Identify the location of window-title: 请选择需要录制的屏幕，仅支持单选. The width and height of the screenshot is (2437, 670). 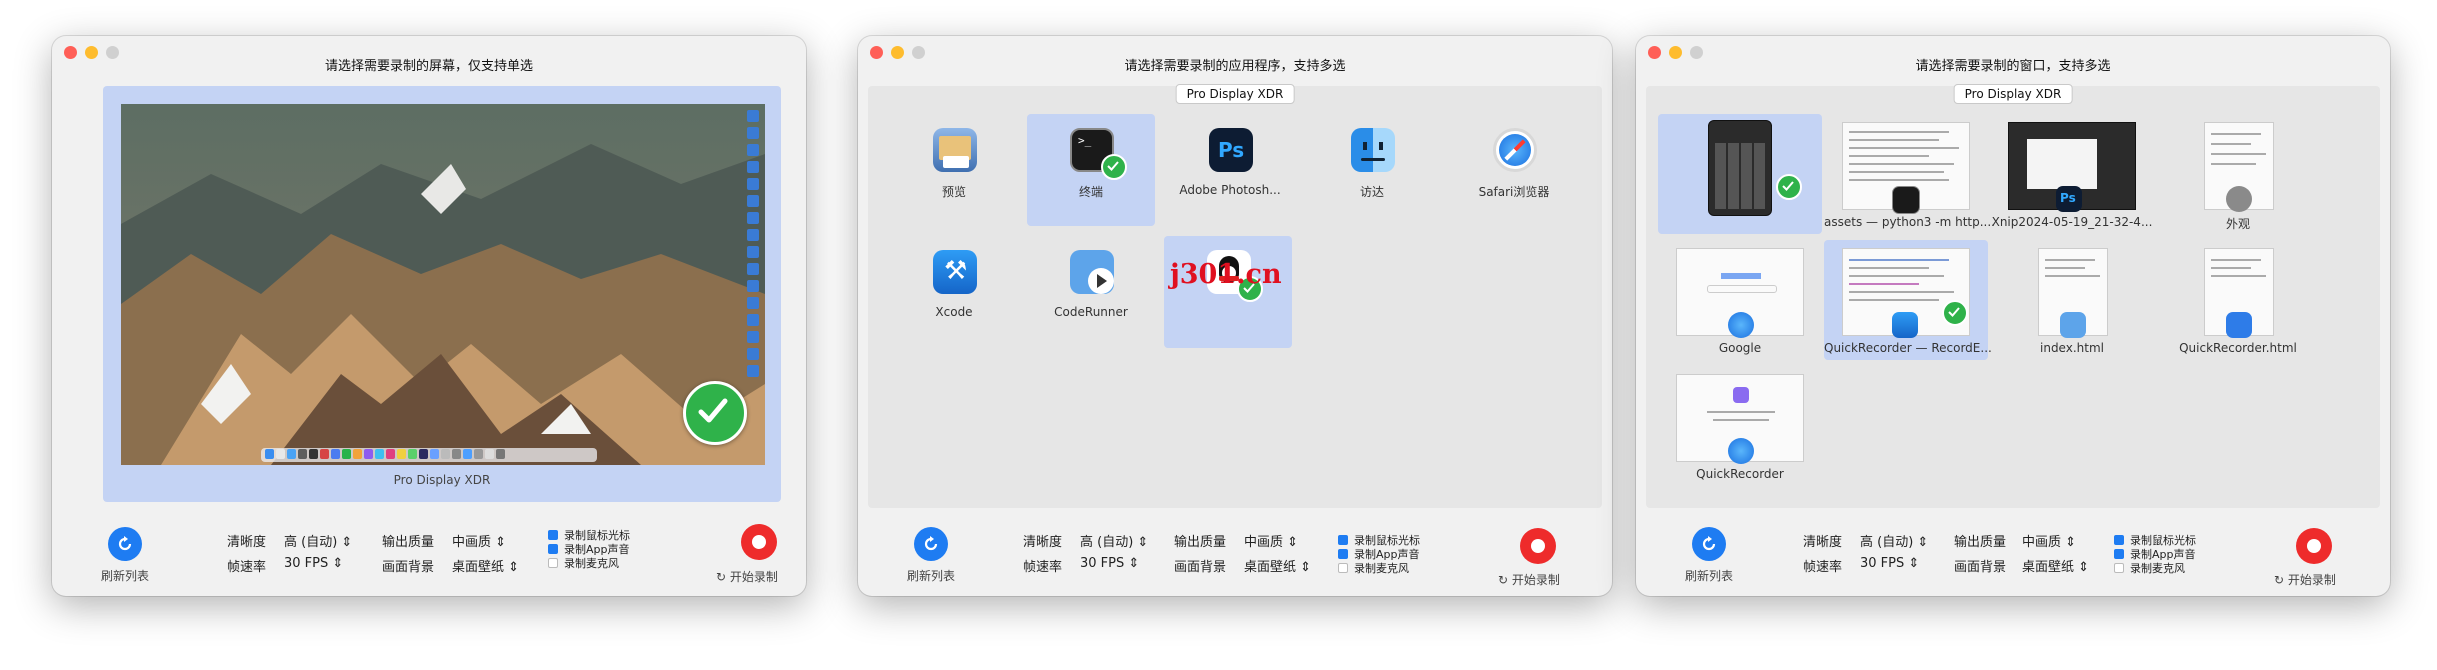
(428, 66).